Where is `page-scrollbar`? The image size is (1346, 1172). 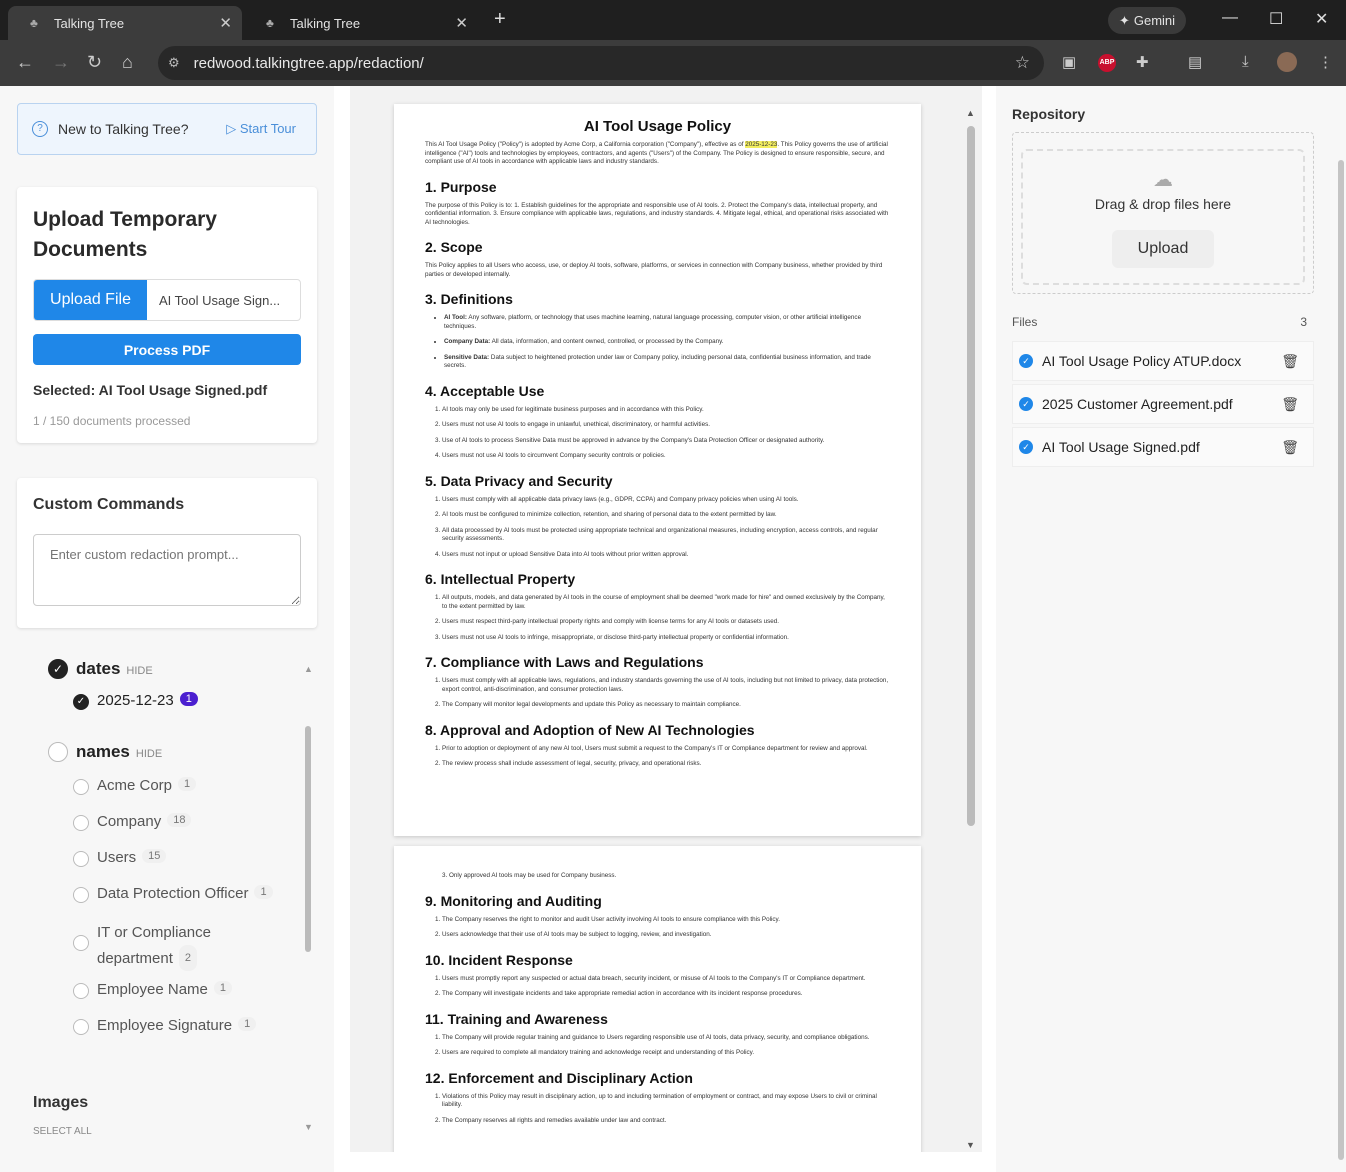 page-scrollbar is located at coordinates (1341, 660).